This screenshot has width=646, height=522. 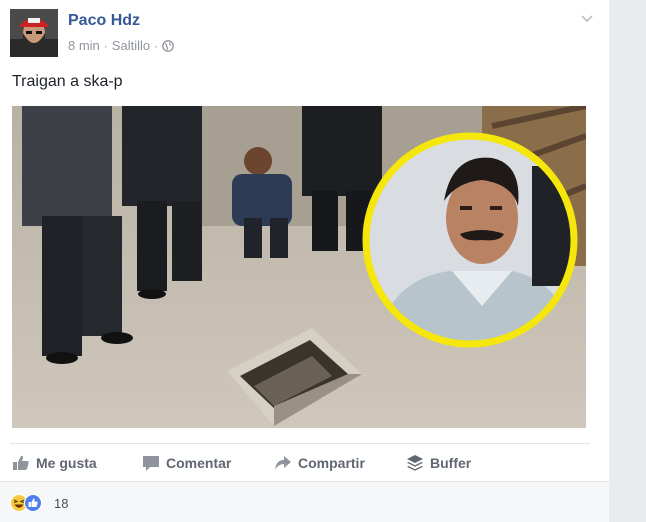 I want to click on share-label: Compartir, so click(x=331, y=463).